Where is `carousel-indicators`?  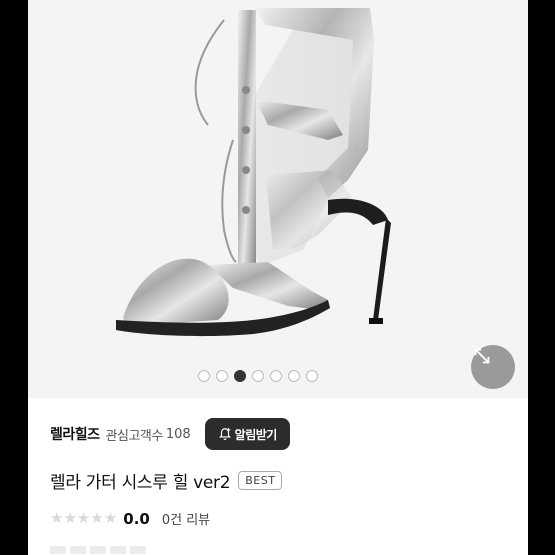
carousel-indicators is located at coordinates (258, 376).